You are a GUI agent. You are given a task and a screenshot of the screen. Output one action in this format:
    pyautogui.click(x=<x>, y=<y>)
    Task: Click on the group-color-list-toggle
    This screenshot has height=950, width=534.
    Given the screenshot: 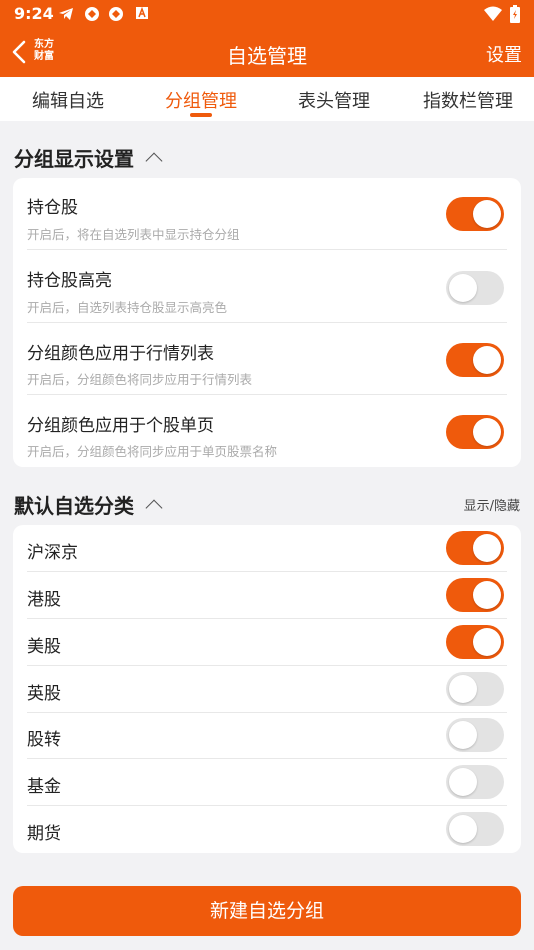 What is the action you would take?
    pyautogui.click(x=475, y=360)
    